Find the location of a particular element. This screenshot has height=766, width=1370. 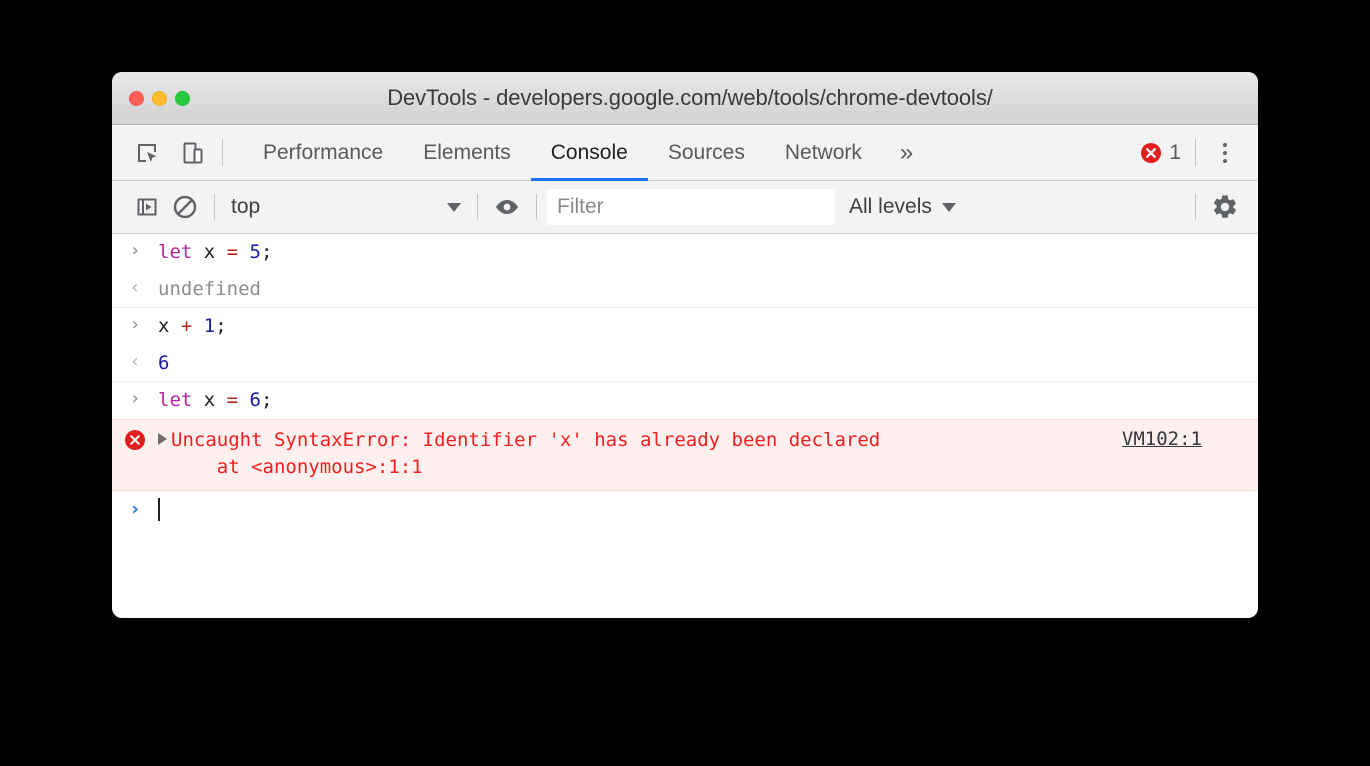

log-level-select: All levels is located at coordinates (902, 207).